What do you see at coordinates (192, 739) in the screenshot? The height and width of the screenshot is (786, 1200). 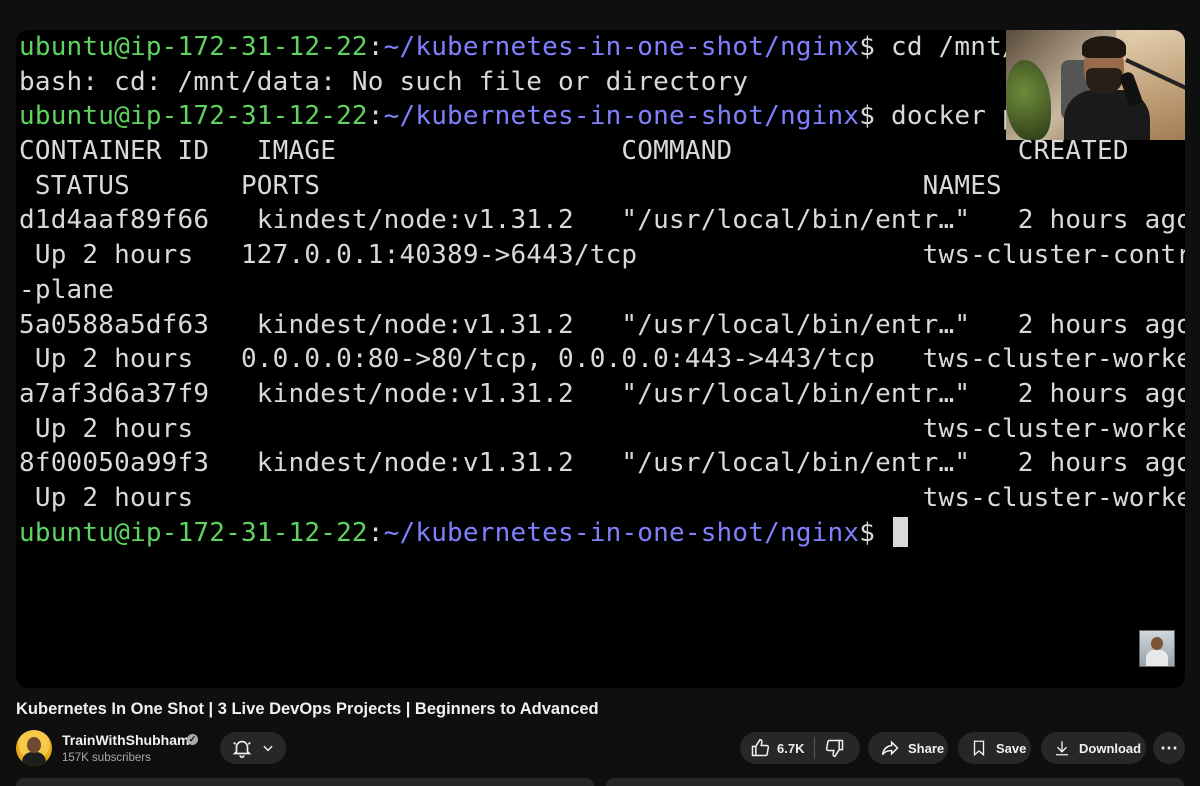 I see `verified-badge-icon: ✓` at bounding box center [192, 739].